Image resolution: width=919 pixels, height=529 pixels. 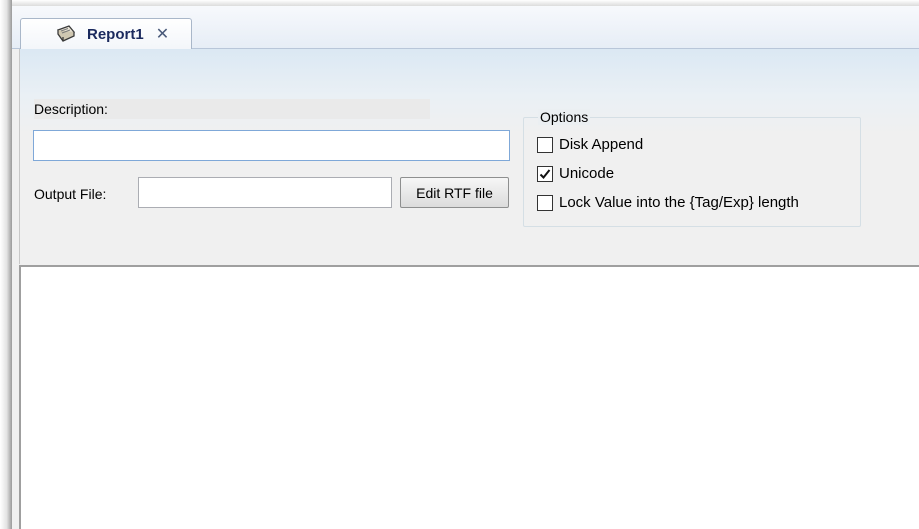 I want to click on unicode-checkbox, so click(x=545, y=173).